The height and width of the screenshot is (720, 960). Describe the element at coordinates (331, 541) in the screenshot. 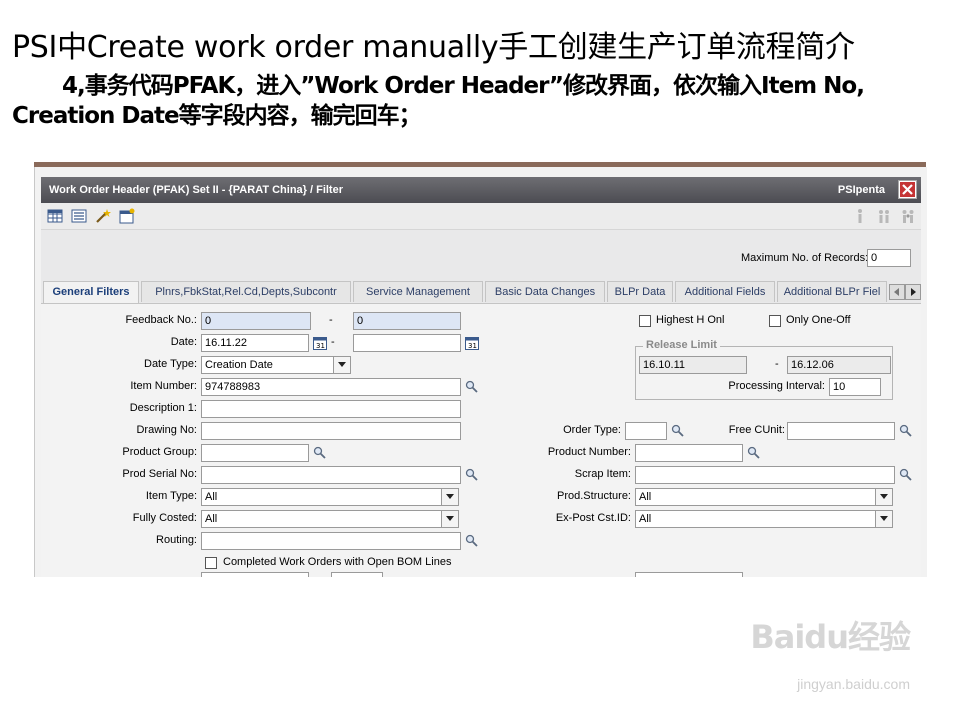

I see `routing-input` at that location.